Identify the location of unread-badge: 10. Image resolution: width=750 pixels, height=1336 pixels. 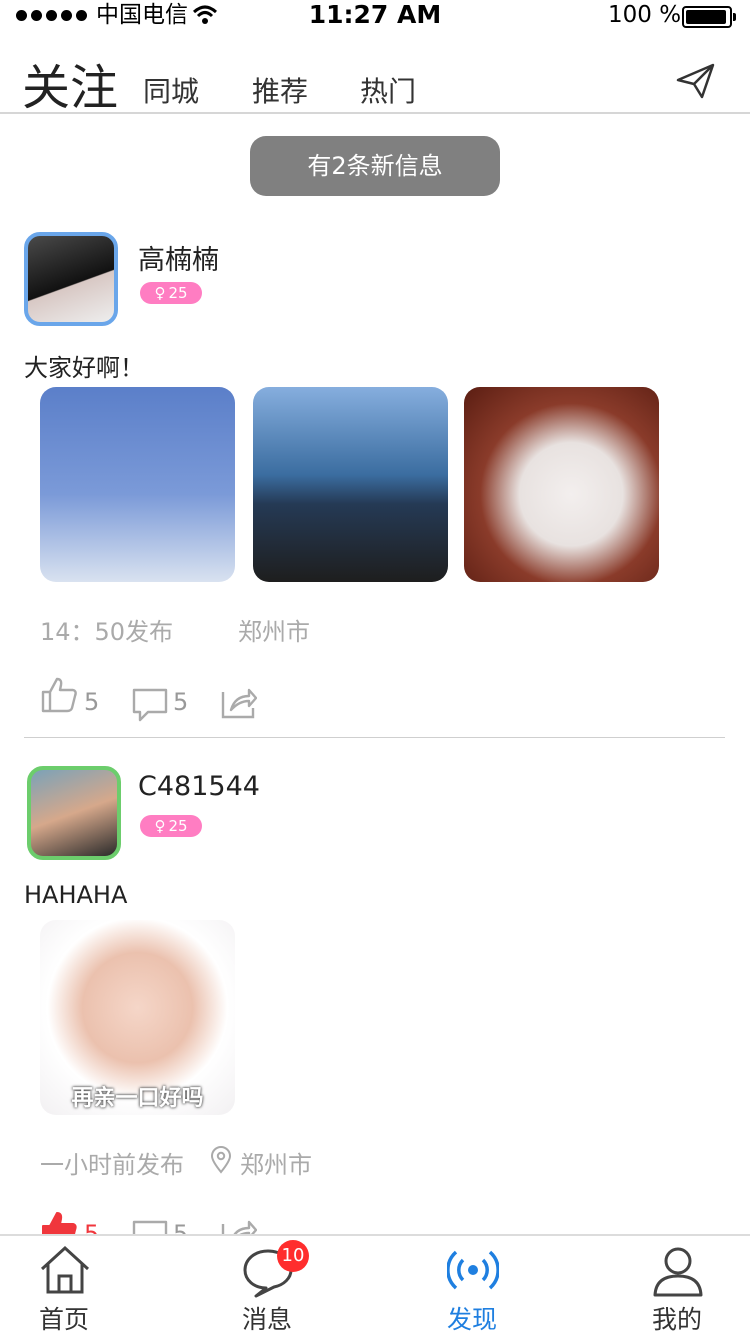
(293, 1256).